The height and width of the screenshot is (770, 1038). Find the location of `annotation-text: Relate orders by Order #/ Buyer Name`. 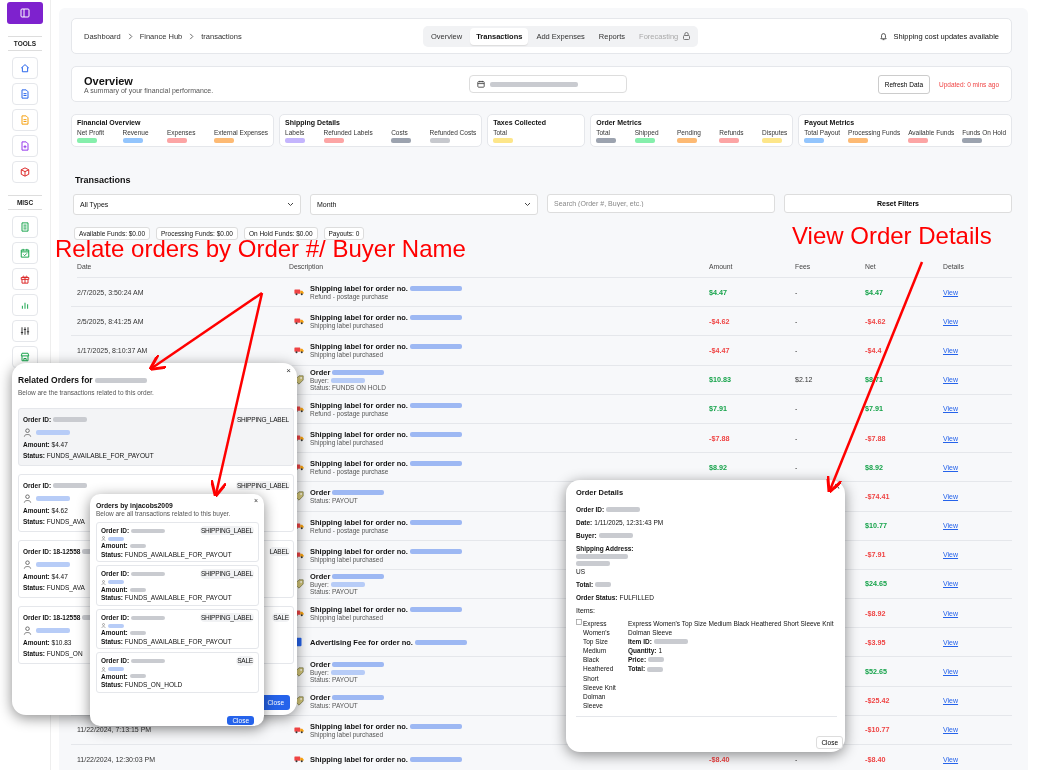

annotation-text: Relate orders by Order #/ Buyer Name is located at coordinates (260, 249).